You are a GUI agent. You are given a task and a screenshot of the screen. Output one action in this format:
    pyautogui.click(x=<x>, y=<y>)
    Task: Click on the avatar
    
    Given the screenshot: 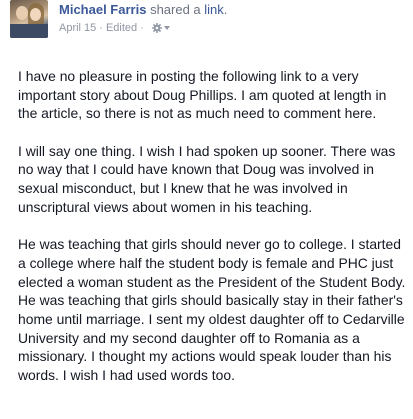 What is the action you would take?
    pyautogui.click(x=29, y=19)
    